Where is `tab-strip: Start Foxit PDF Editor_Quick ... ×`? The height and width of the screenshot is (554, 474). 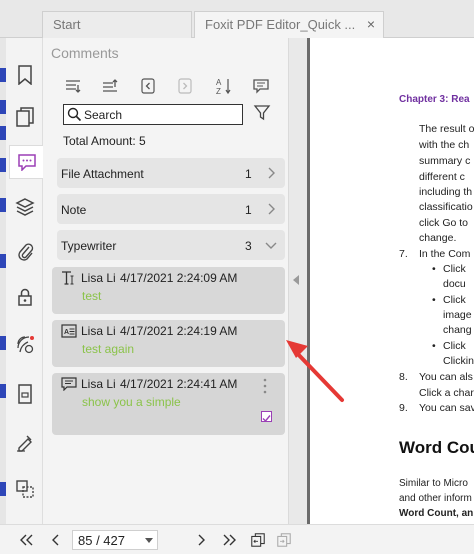
tab-strip: Start Foxit PDF Editor_Quick ... × is located at coordinates (237, 19).